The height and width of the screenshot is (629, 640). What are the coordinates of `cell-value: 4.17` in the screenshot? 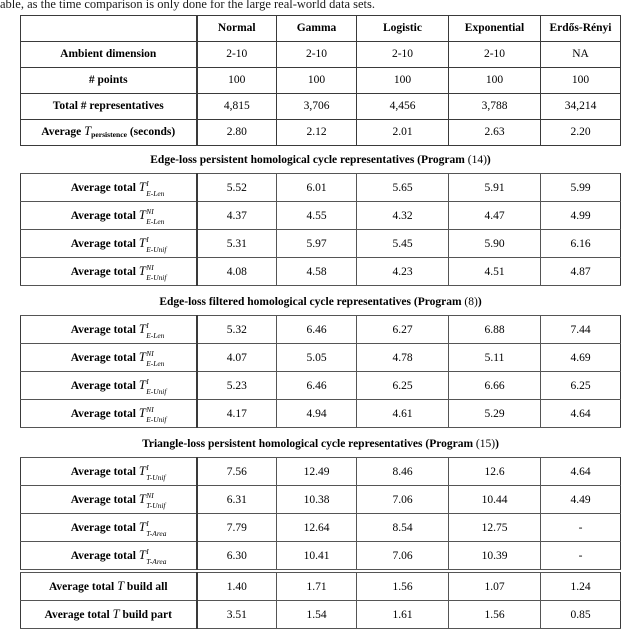 It's located at (236, 413).